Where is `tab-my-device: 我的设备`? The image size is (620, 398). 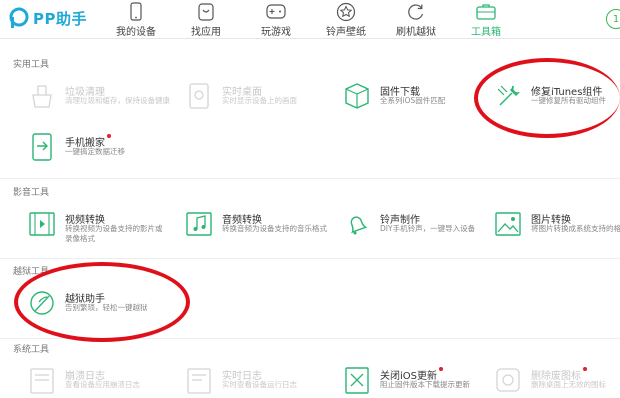
tab-my-device: 我的设备 is located at coordinates (136, 19).